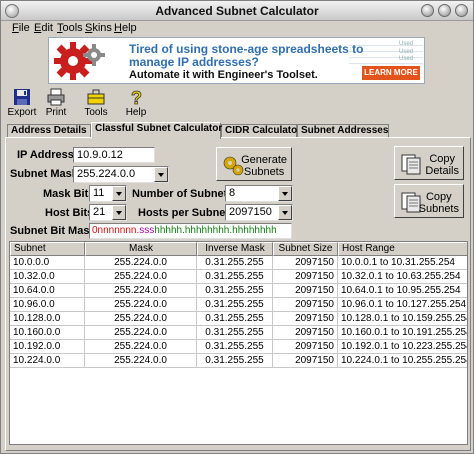  Describe the element at coordinates (47, 305) in the screenshot. I see `table-cell: 10.96.0.0` at that location.